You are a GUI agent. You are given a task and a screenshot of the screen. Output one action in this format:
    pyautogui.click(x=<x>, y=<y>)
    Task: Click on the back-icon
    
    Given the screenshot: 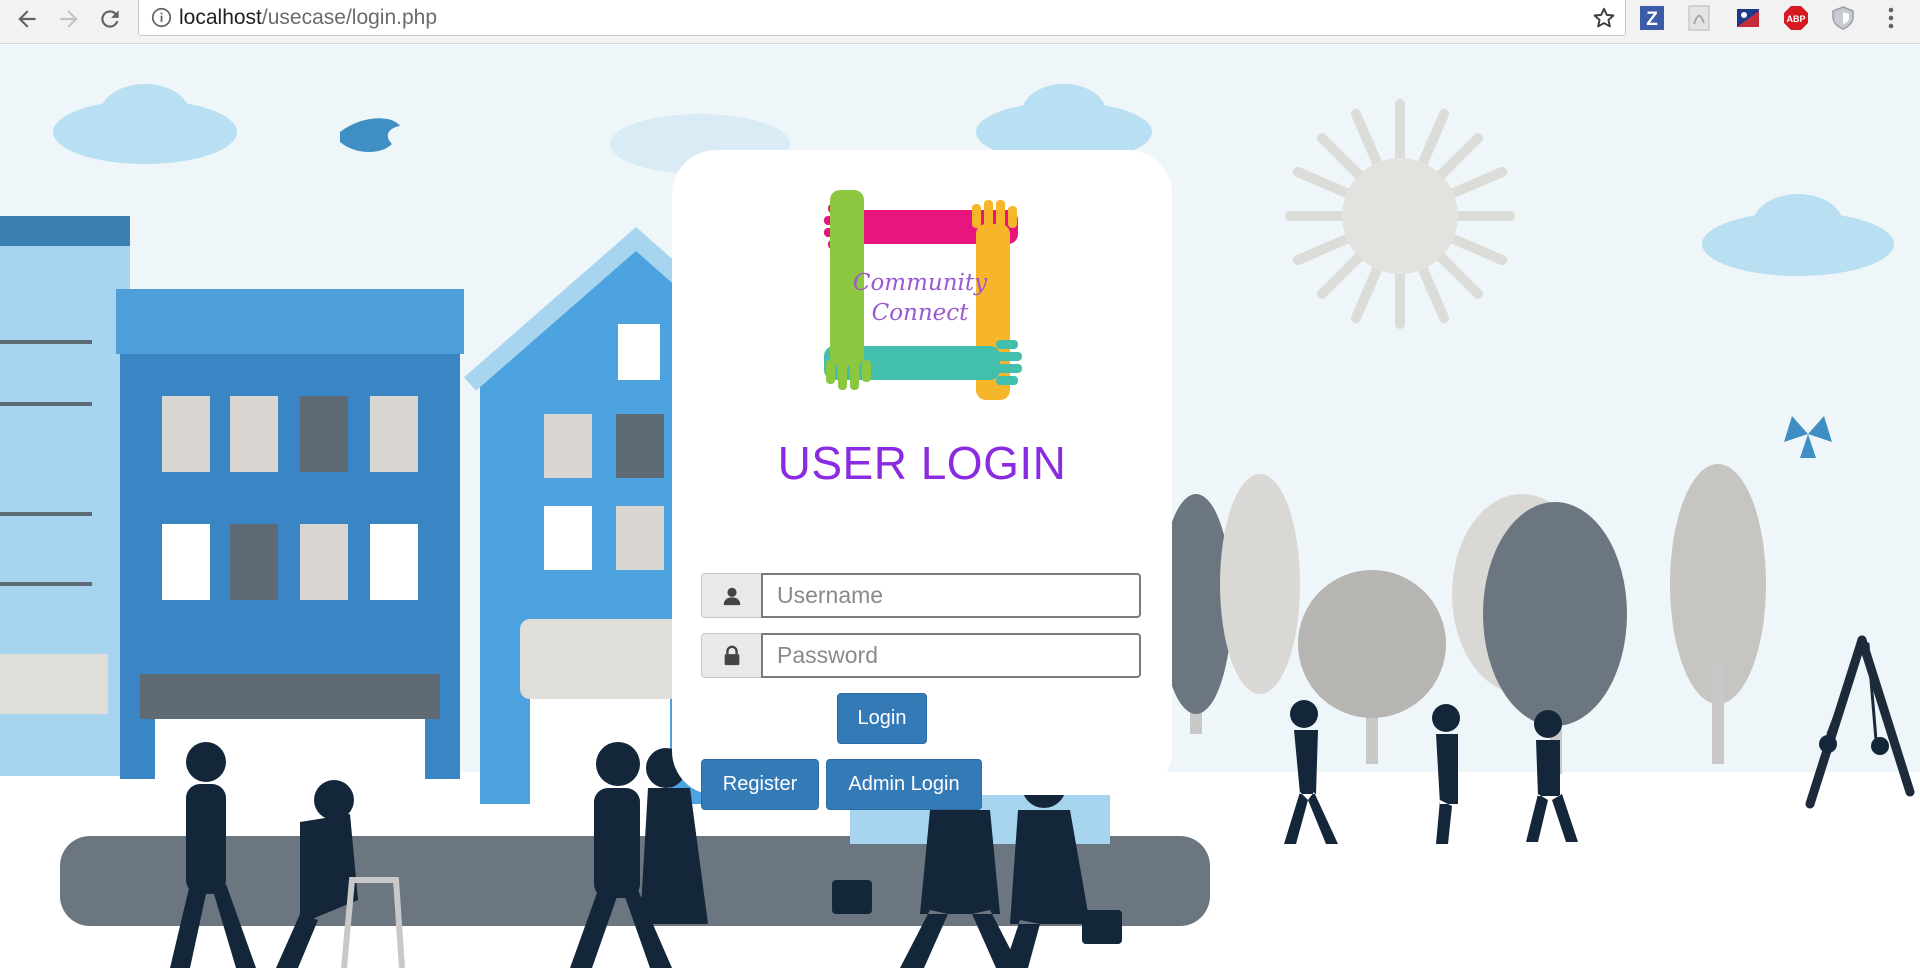 What is the action you would take?
    pyautogui.click(x=27, y=19)
    